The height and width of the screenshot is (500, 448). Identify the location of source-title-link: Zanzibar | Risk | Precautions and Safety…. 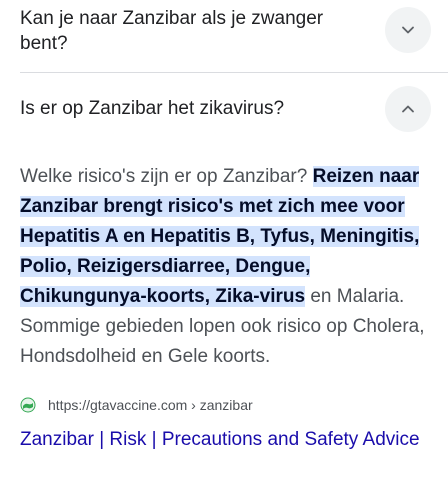
(225, 439).